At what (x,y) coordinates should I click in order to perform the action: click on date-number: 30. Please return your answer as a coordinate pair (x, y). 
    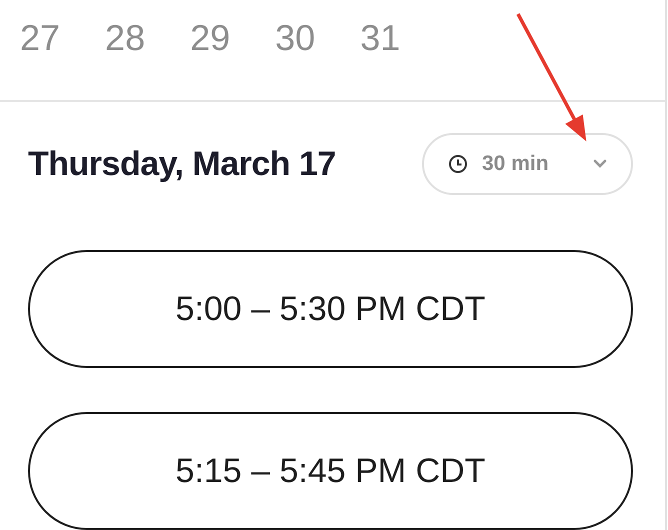
    Looking at the image, I should click on (295, 38).